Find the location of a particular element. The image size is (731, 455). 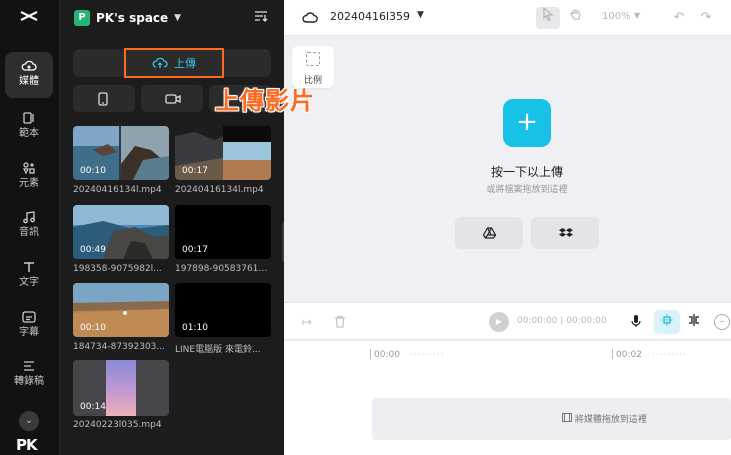

left-rail: 媒體 範本 元素 音訊 文字 字幕 轉錄稿 ⌄ PK is located at coordinates (30, 227).